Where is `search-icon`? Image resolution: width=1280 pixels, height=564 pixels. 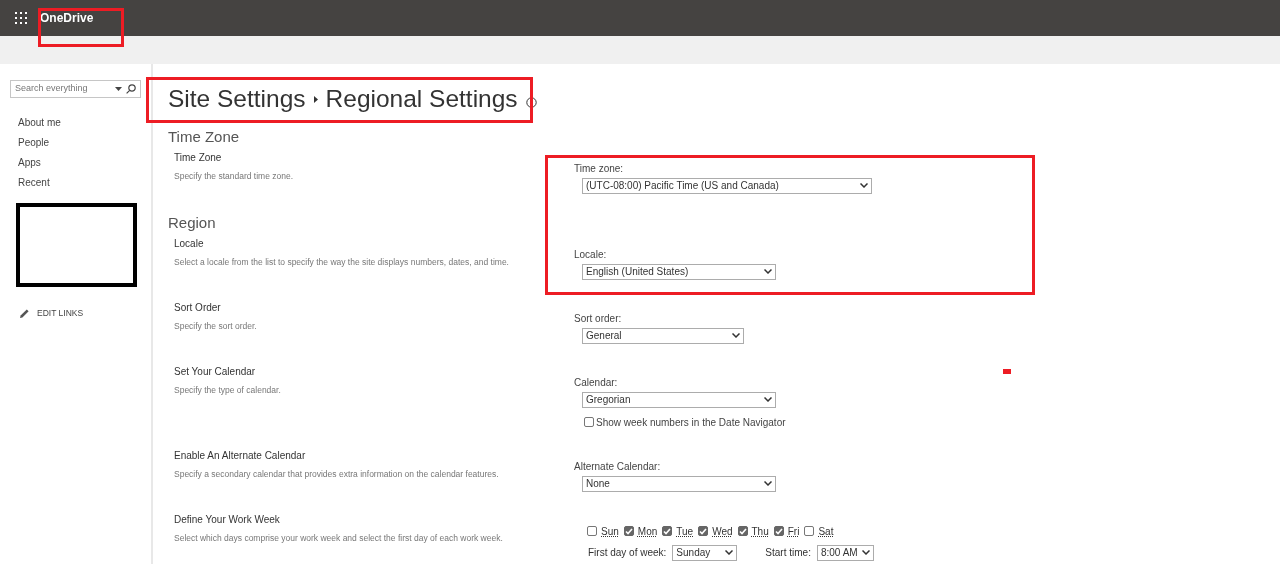 search-icon is located at coordinates (131, 89).